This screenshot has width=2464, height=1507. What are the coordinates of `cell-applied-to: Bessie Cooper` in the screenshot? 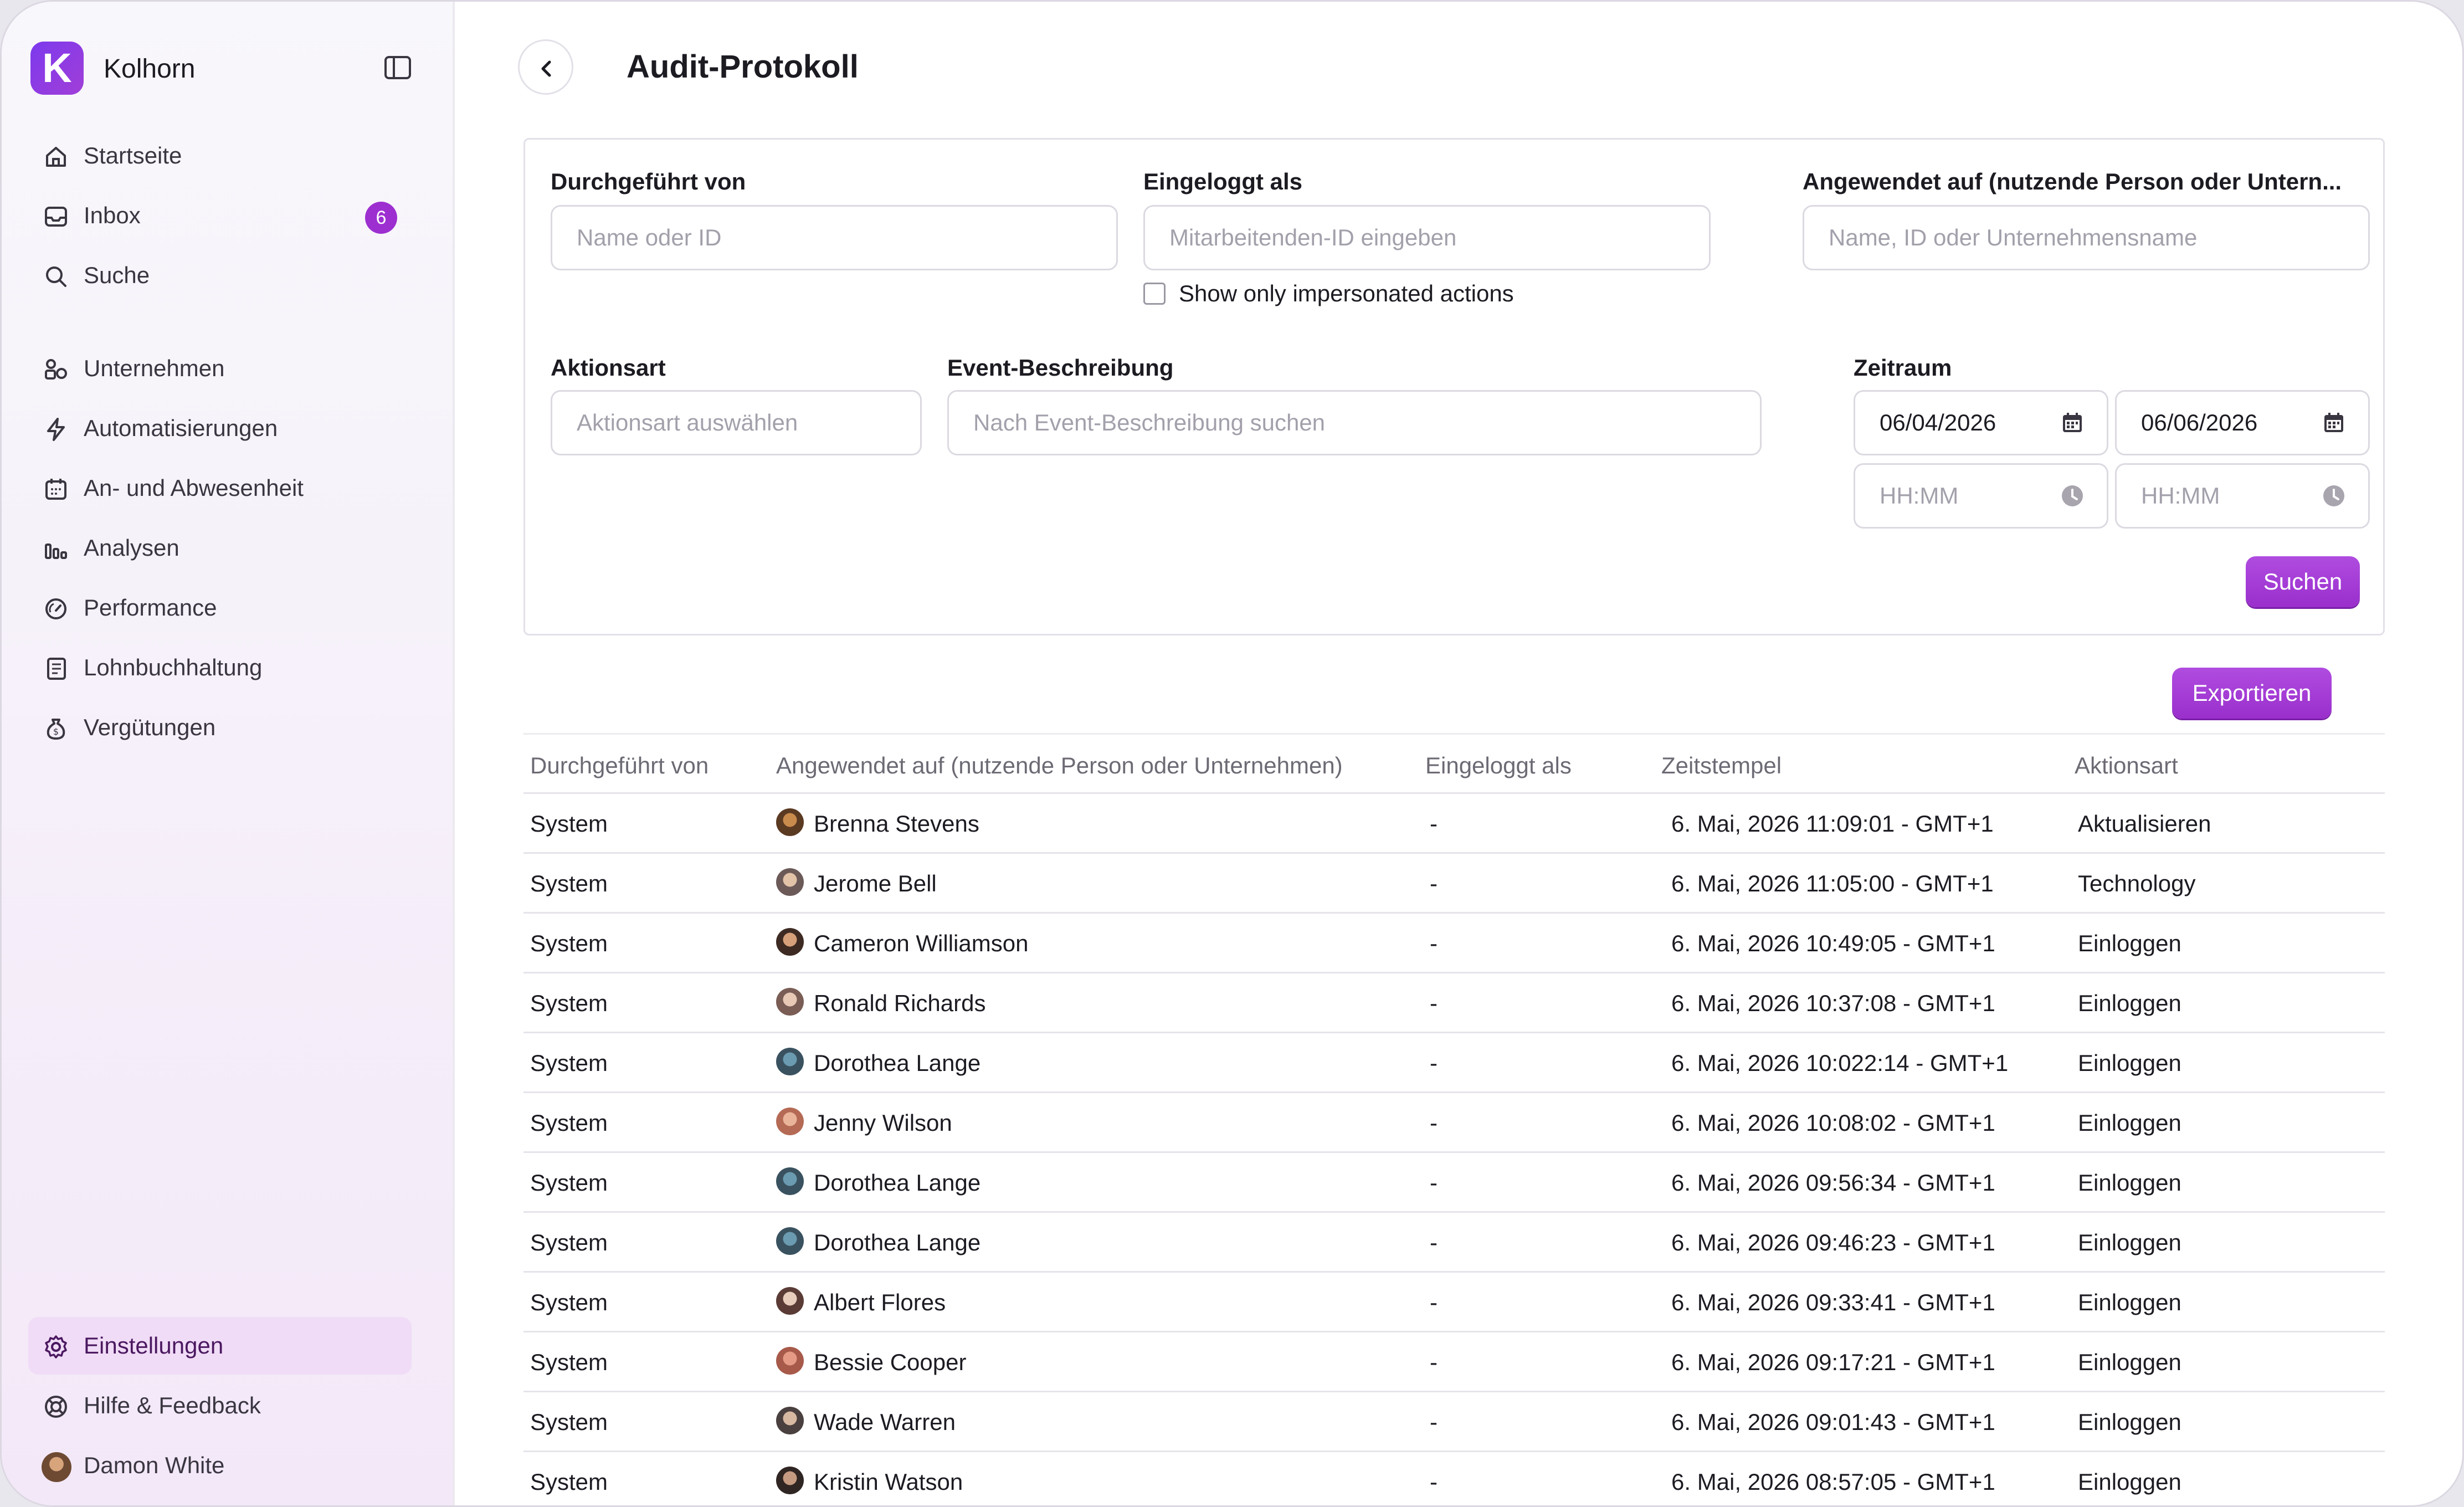 It's located at (891, 1362).